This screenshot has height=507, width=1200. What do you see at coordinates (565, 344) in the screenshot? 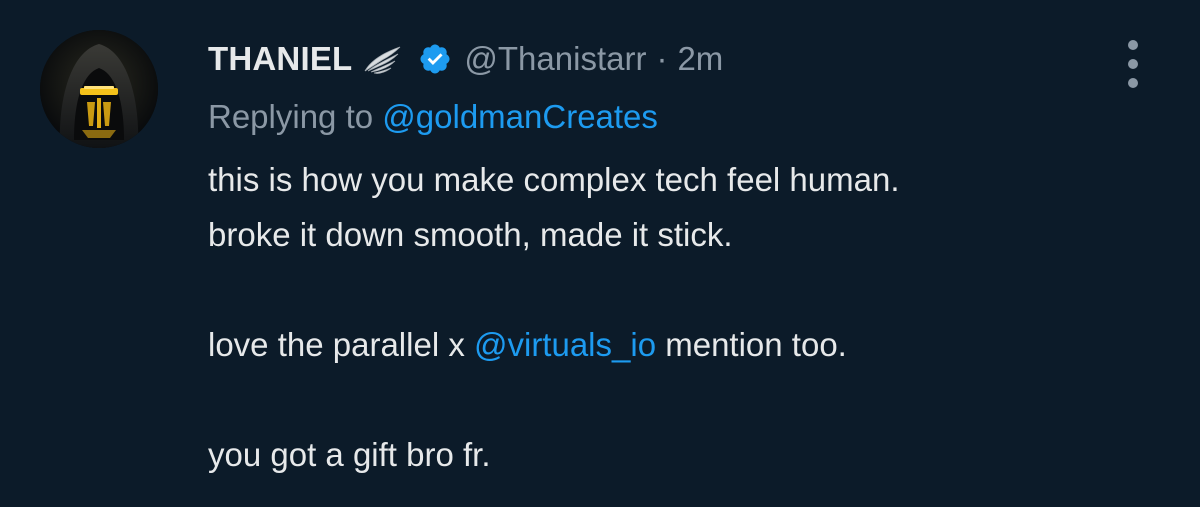
I see `mention-link: @virtuals_io` at bounding box center [565, 344].